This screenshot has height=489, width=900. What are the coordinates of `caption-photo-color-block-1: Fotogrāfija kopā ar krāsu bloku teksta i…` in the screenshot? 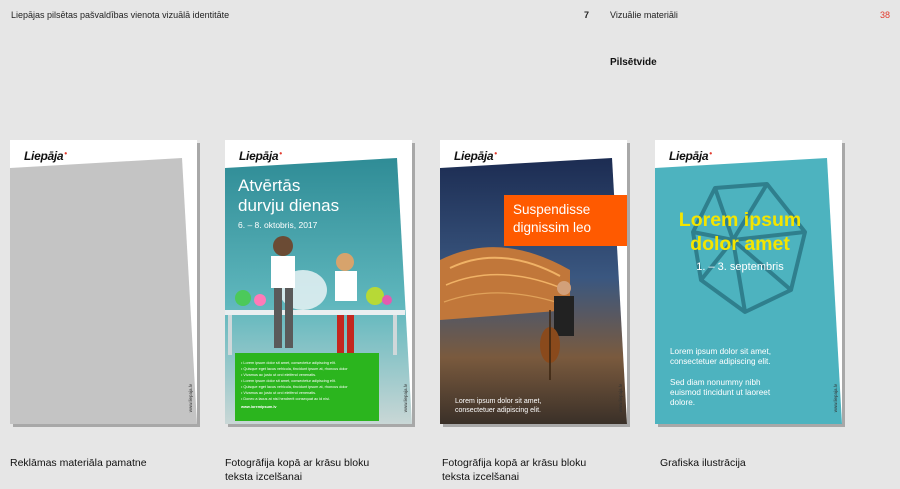 It's located at (297, 470).